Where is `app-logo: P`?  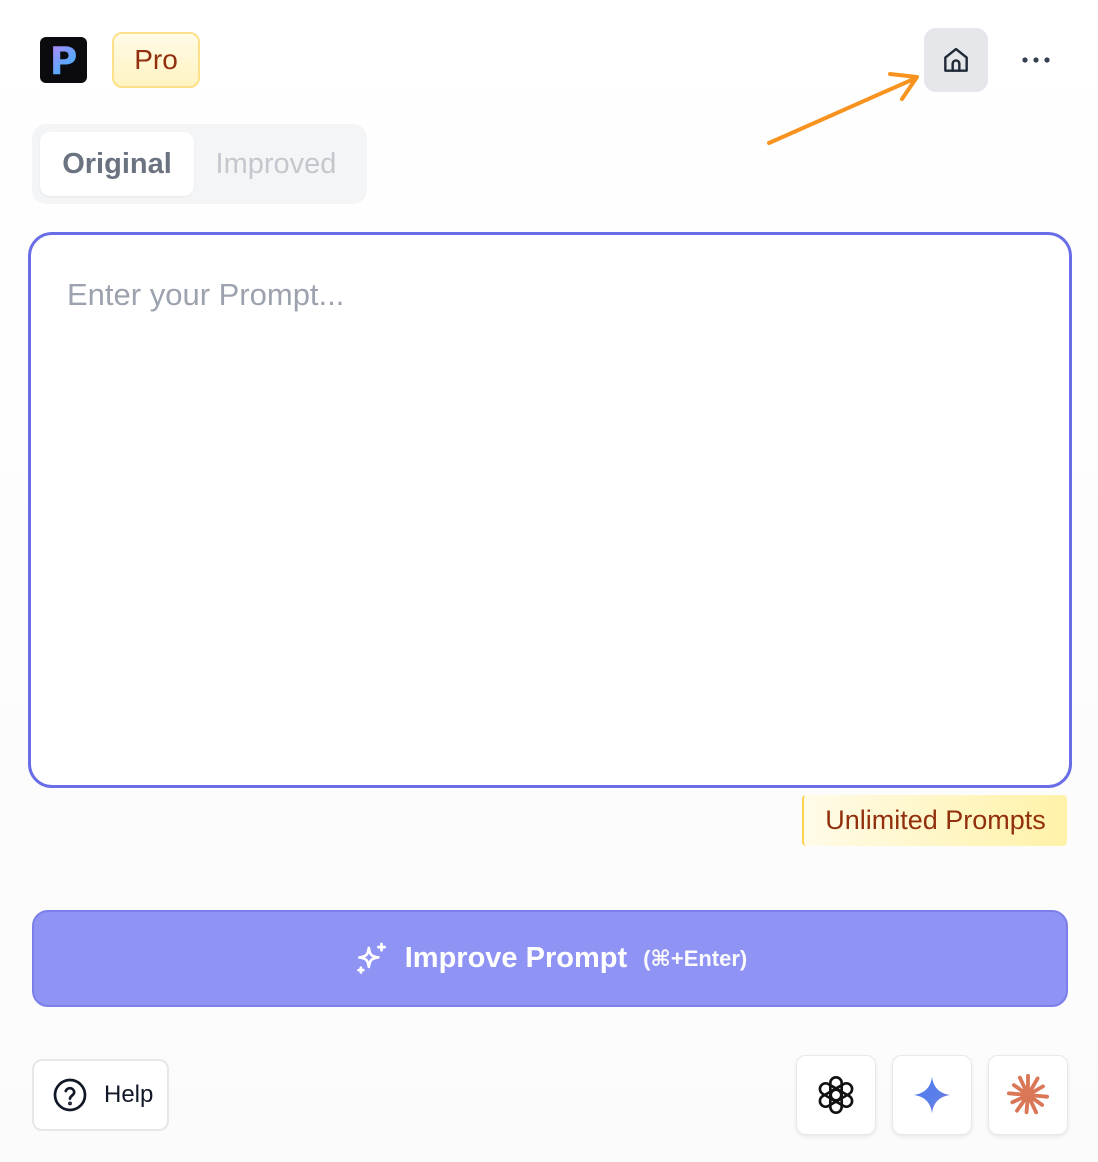 app-logo: P is located at coordinates (63, 60).